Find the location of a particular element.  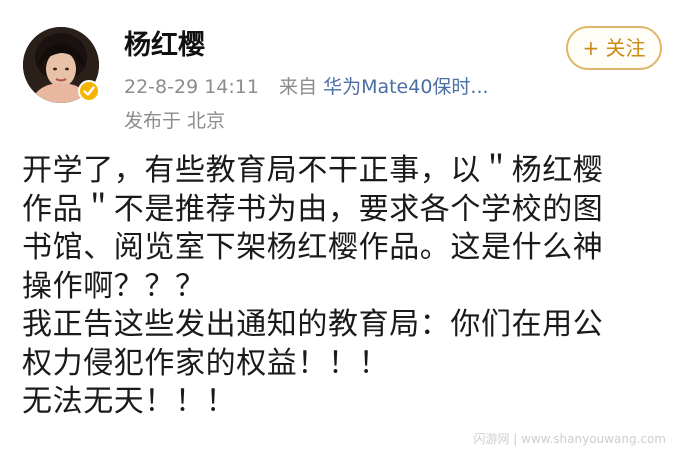

post-text-line: 无法无天！！！ is located at coordinates (129, 401).